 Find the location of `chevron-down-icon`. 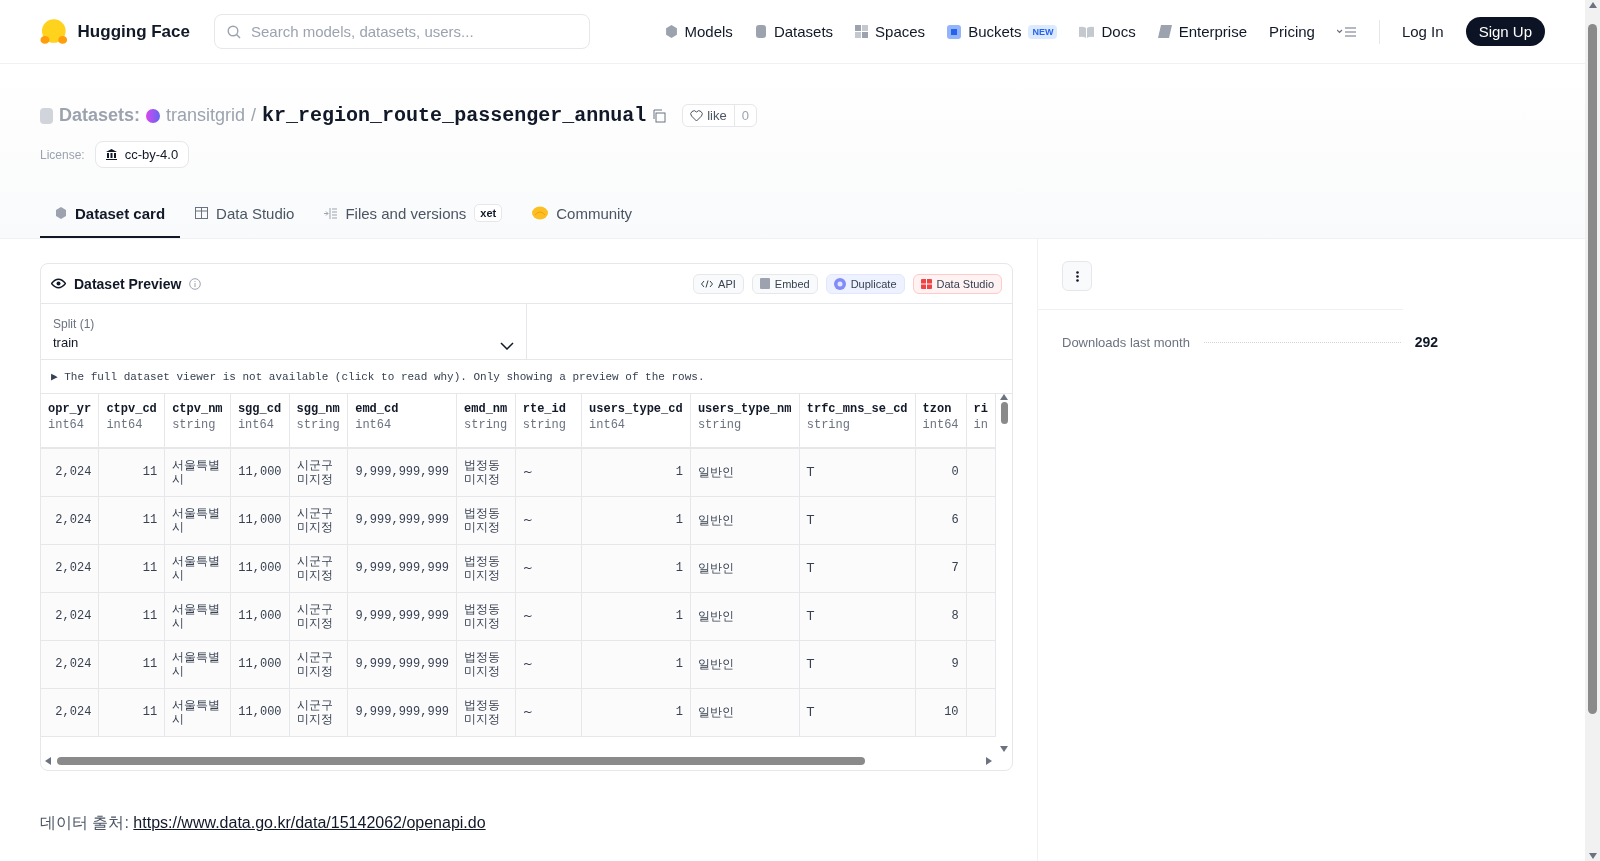

chevron-down-icon is located at coordinates (507, 346).